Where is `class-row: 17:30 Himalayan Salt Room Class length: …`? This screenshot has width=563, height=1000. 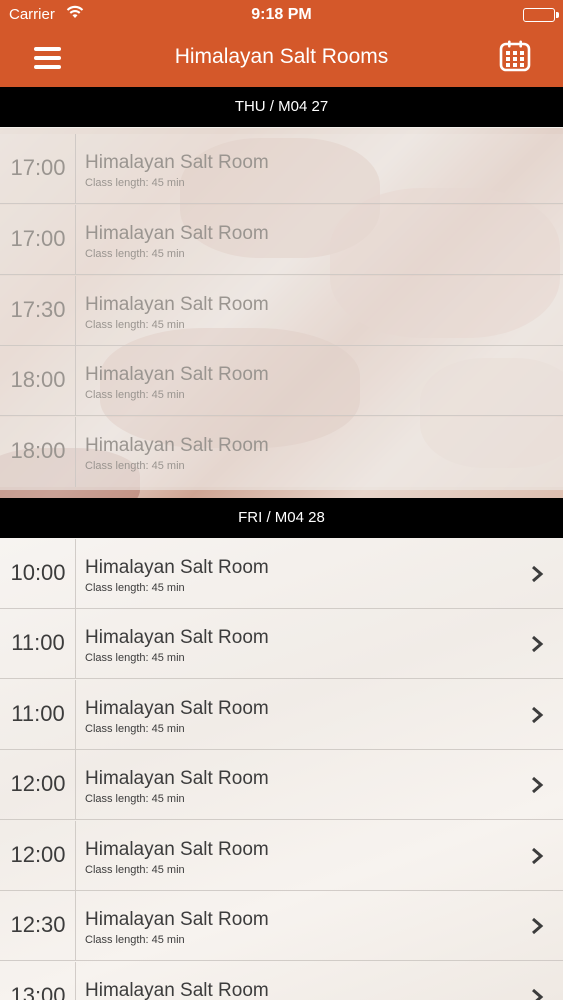 class-row: 17:30 Himalayan Salt Room Class length: … is located at coordinates (281, 311).